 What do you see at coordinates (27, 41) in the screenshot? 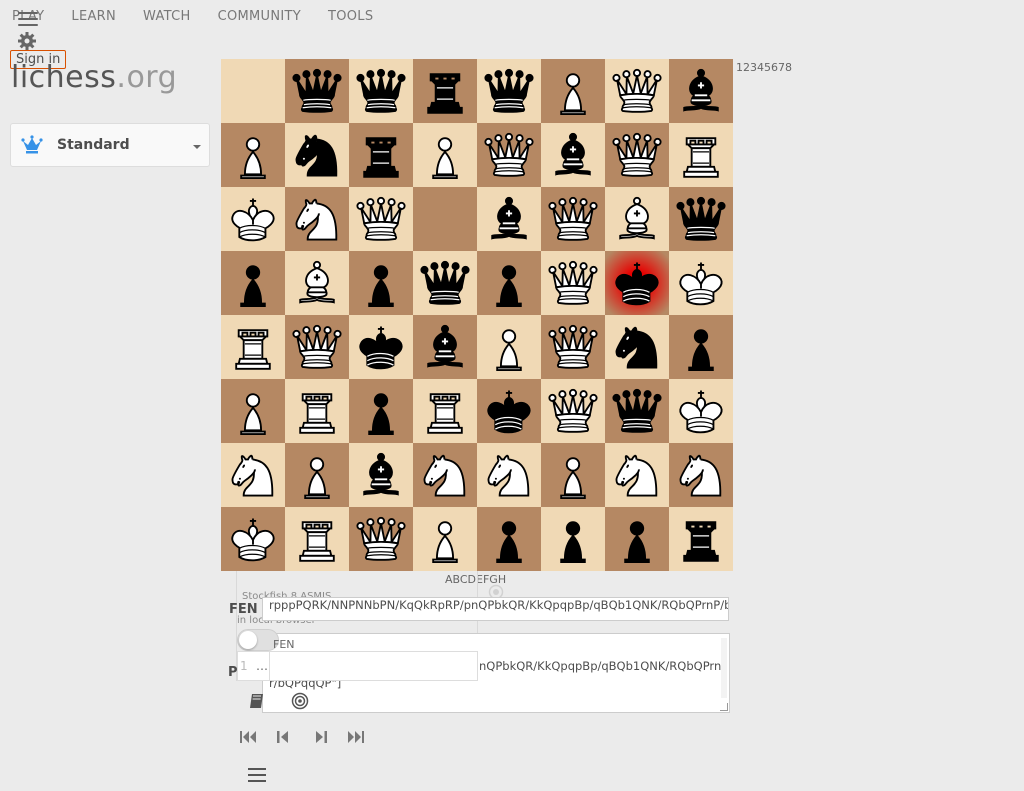
I see `gear-icon` at bounding box center [27, 41].